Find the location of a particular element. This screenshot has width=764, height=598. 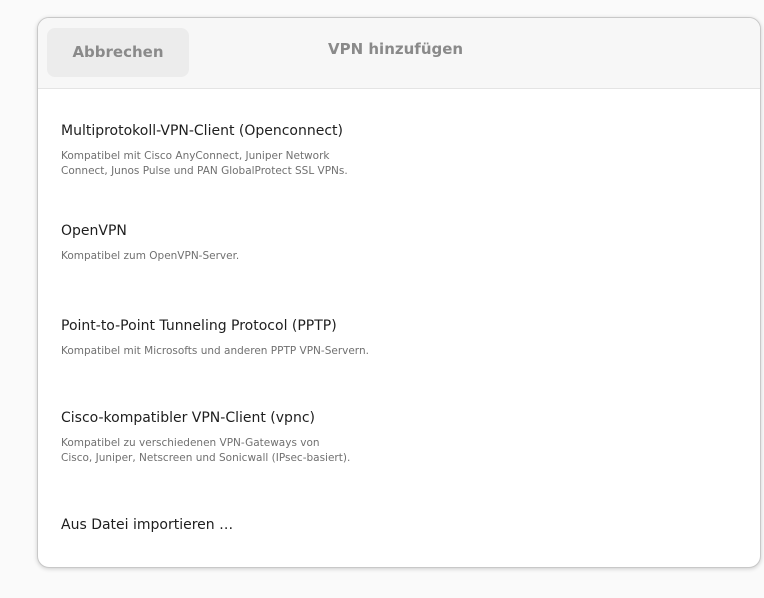

dialog-header: Abbrechen VPN hinzufügen is located at coordinates (399, 53).